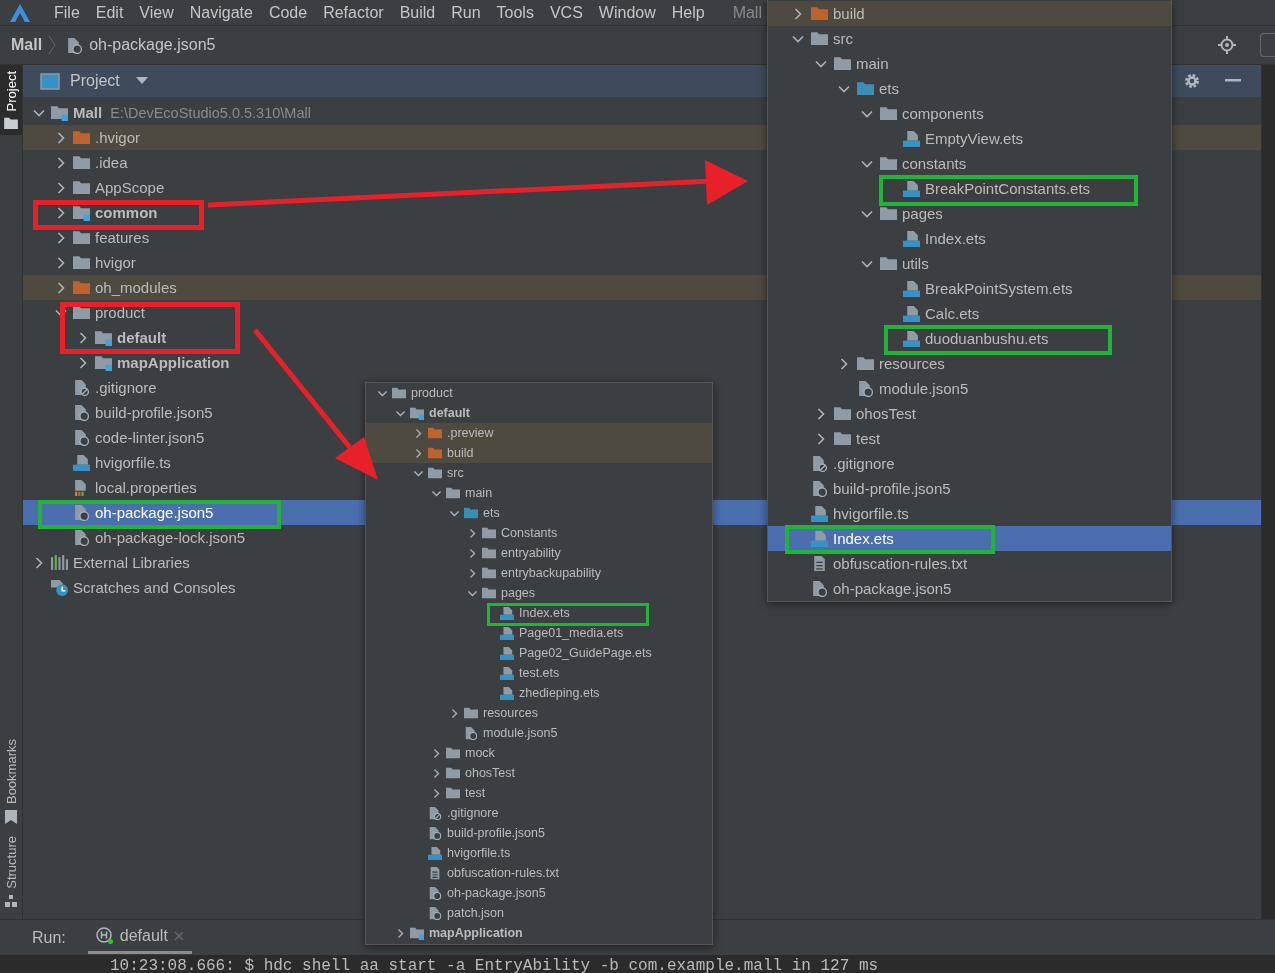 This screenshot has width=1275, height=973. I want to click on side-tab: Project, so click(11, 100).